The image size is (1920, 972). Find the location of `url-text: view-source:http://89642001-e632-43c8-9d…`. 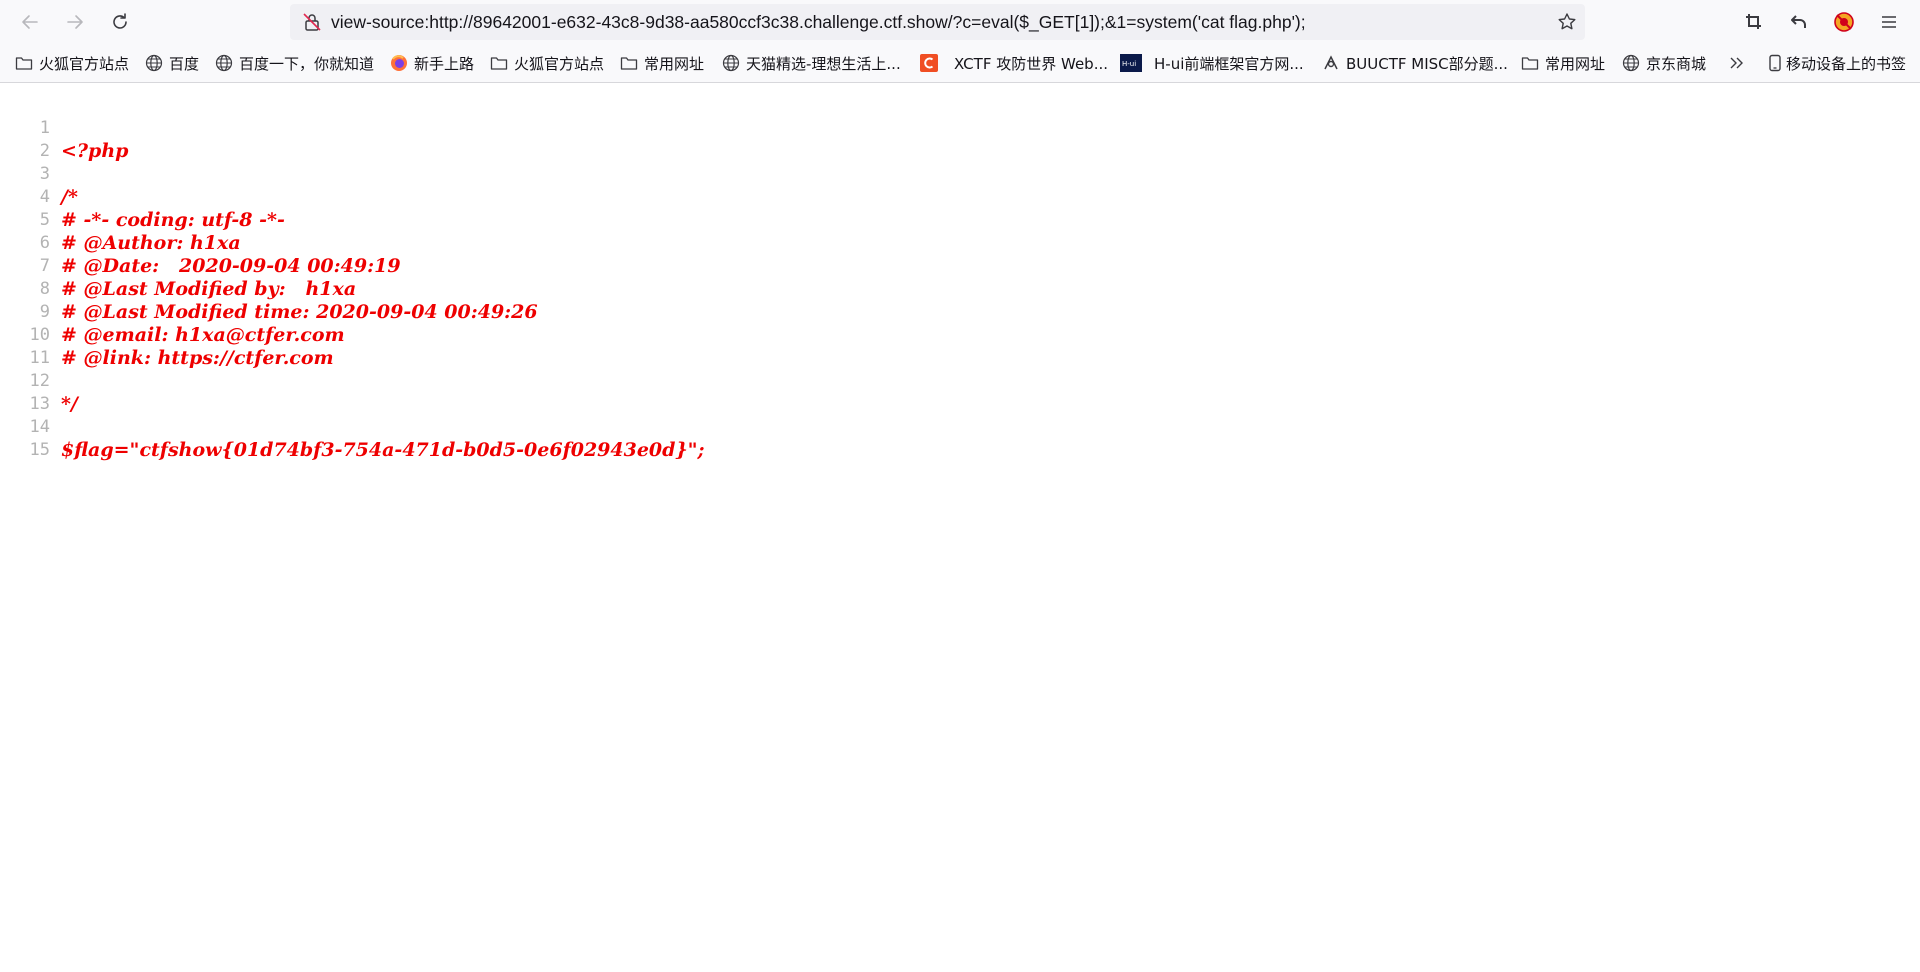

url-text: view-source:http://89642001-e632-43c8-9d… is located at coordinates (818, 22).